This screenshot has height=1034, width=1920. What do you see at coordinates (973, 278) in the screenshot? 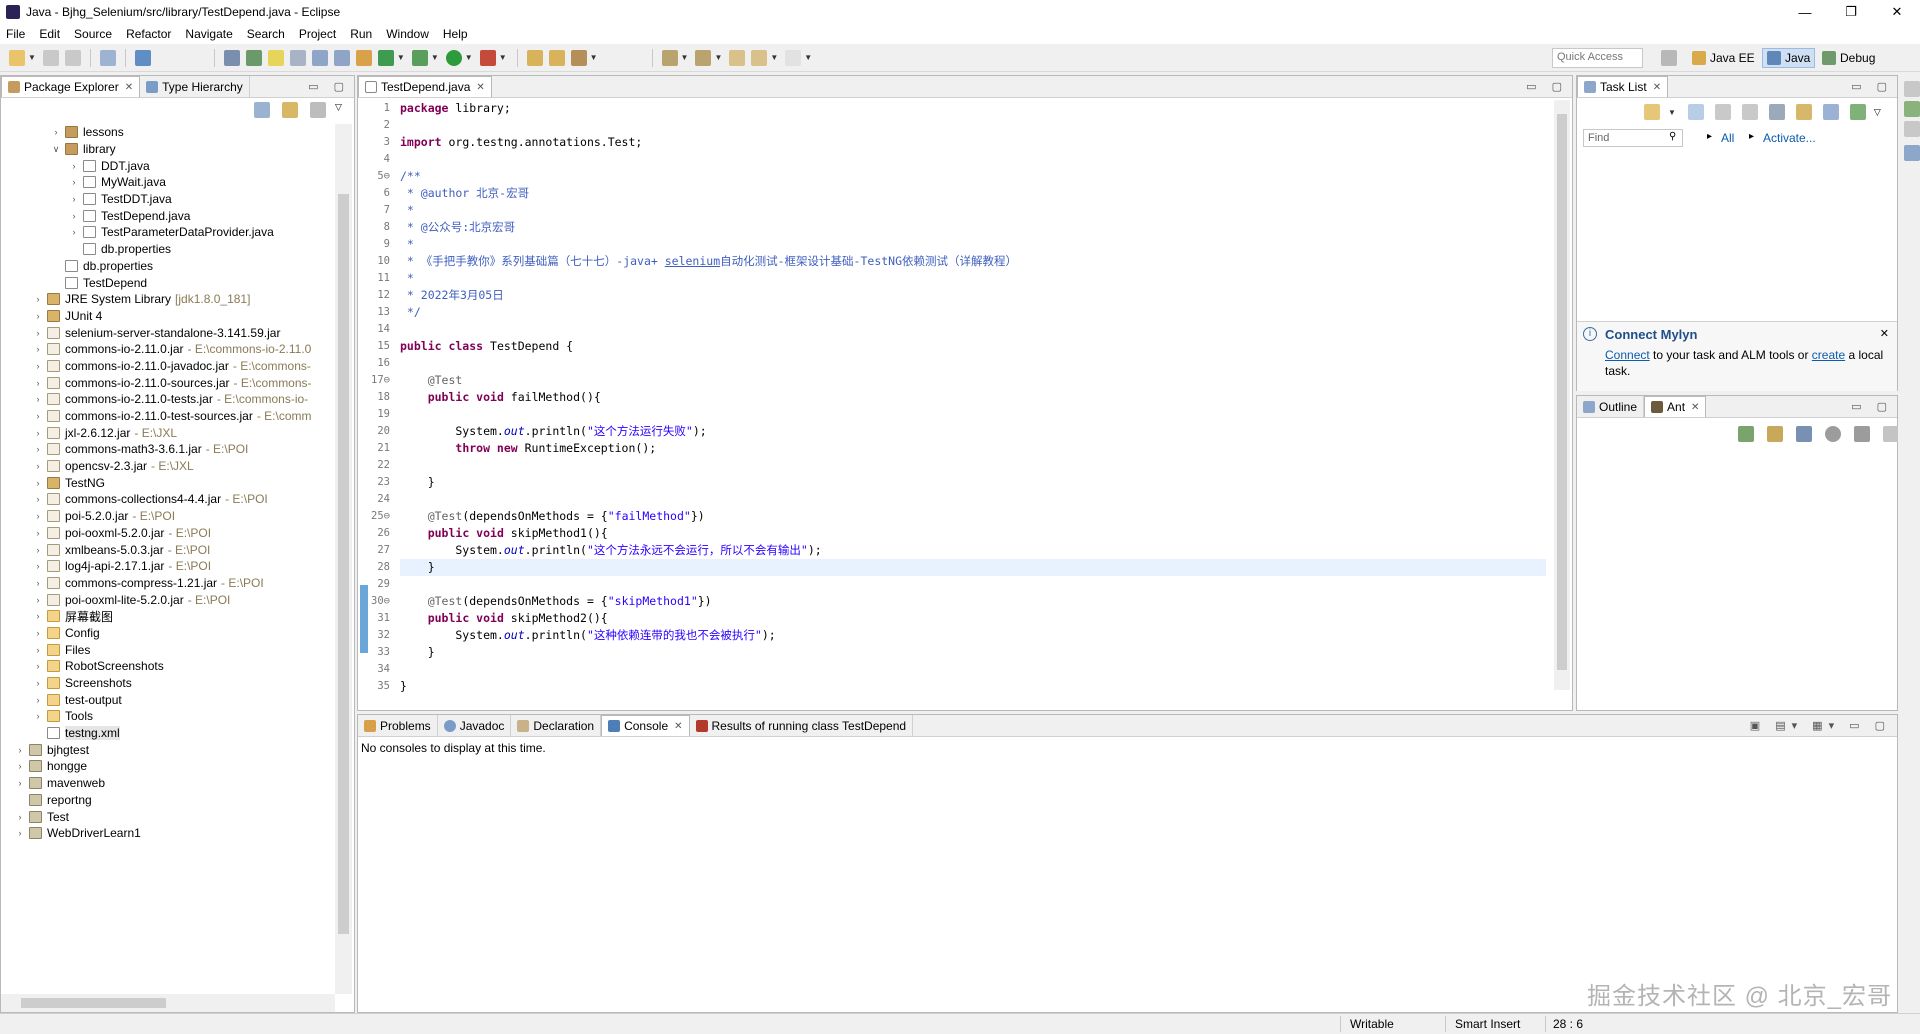
I see `code-line: *` at bounding box center [973, 278].